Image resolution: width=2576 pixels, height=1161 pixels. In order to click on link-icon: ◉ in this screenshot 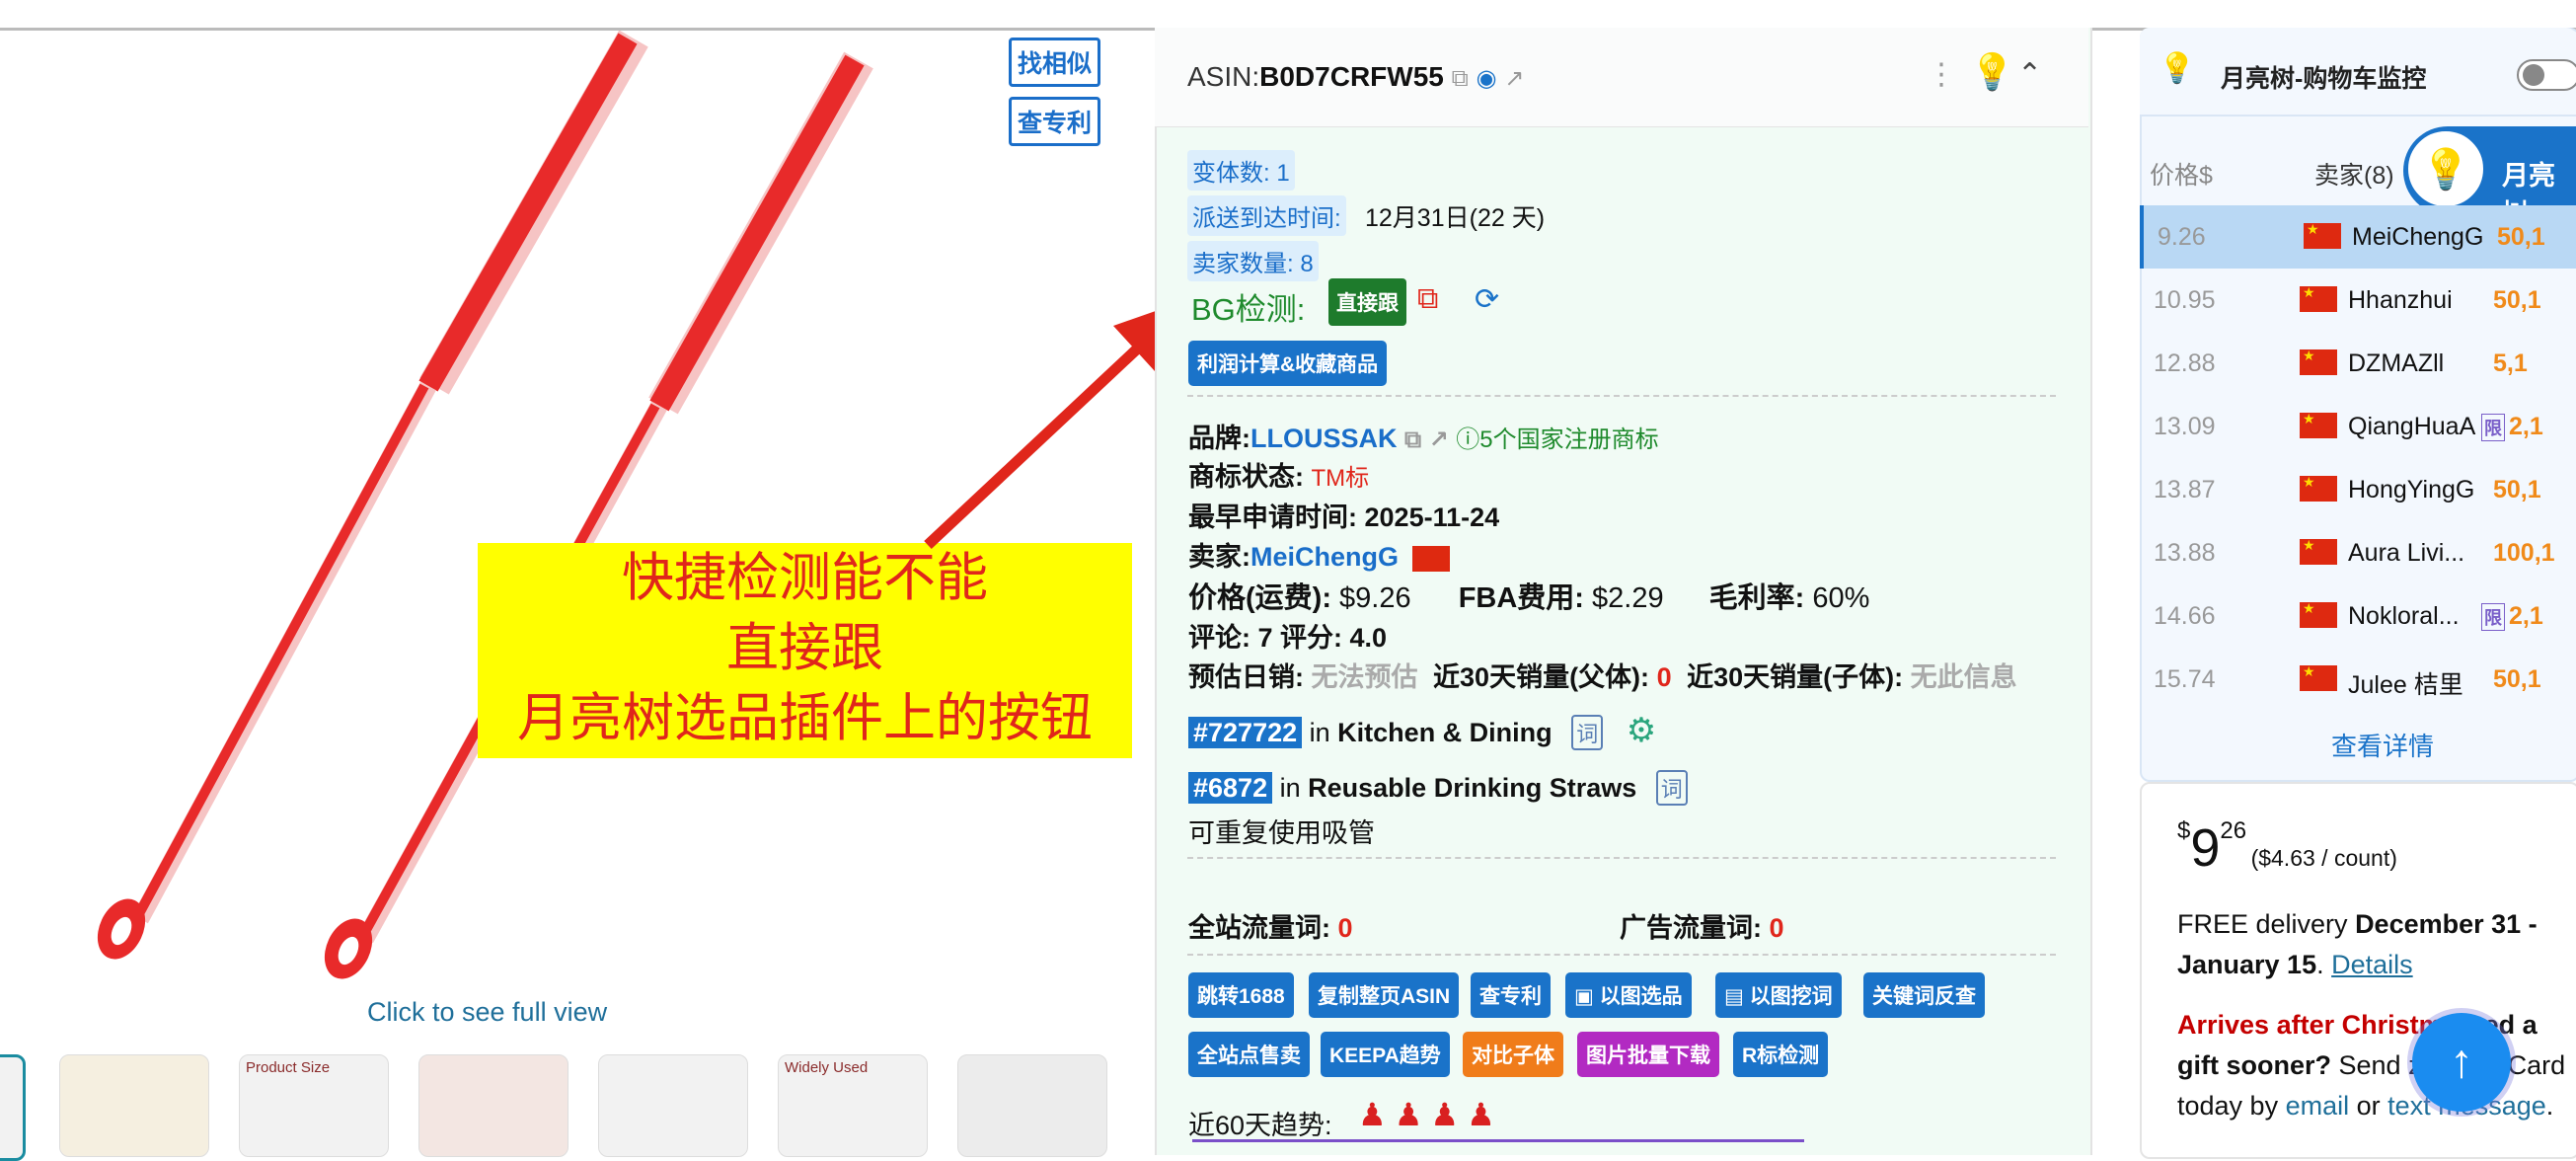, I will do `click(1487, 78)`.